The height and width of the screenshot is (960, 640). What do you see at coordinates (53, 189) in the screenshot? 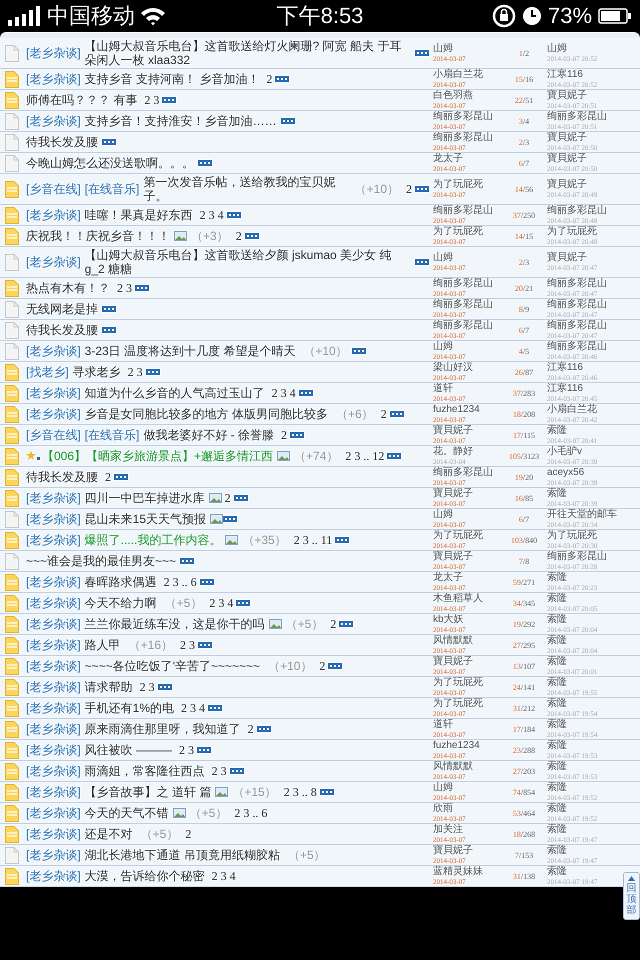
I see `category-link: [乡音在线]` at bounding box center [53, 189].